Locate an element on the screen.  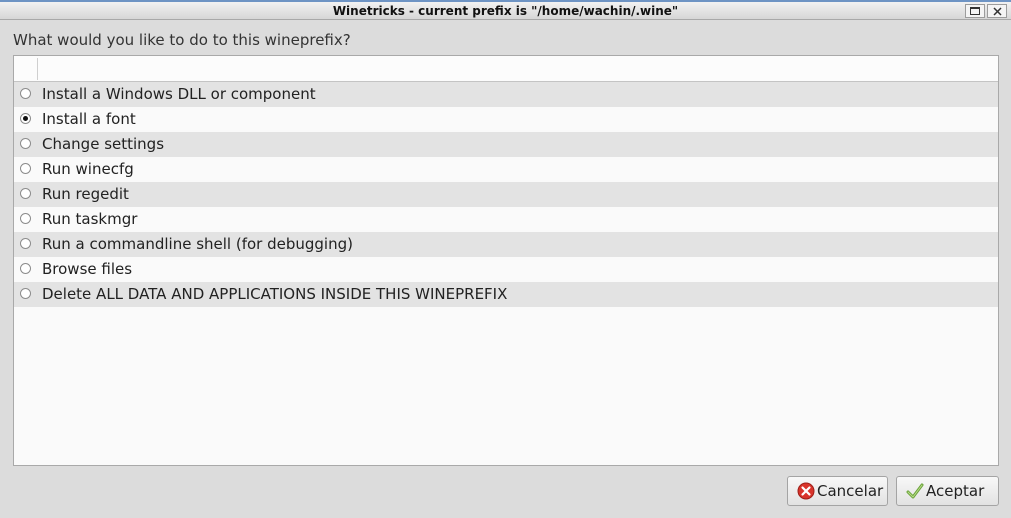
maximize-button is located at coordinates (975, 11).